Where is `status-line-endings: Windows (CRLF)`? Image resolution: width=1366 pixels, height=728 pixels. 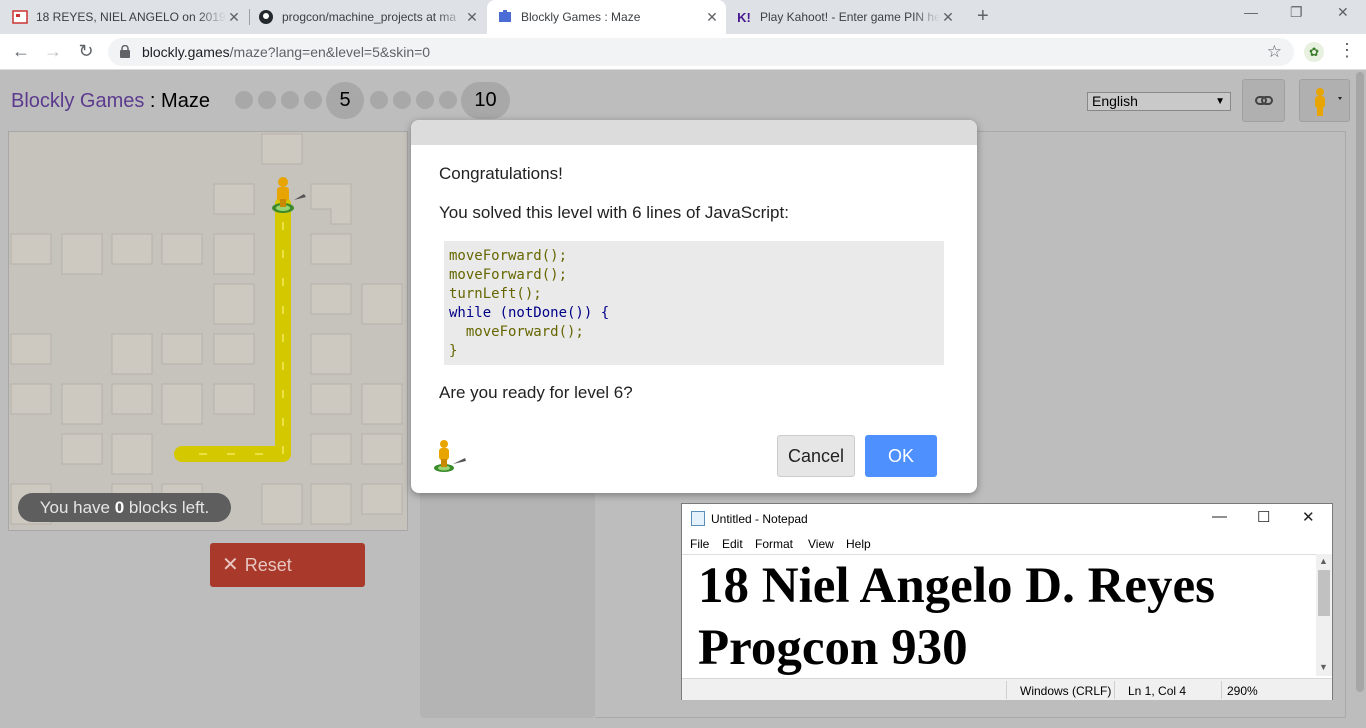 status-line-endings: Windows (CRLF) is located at coordinates (1066, 691).